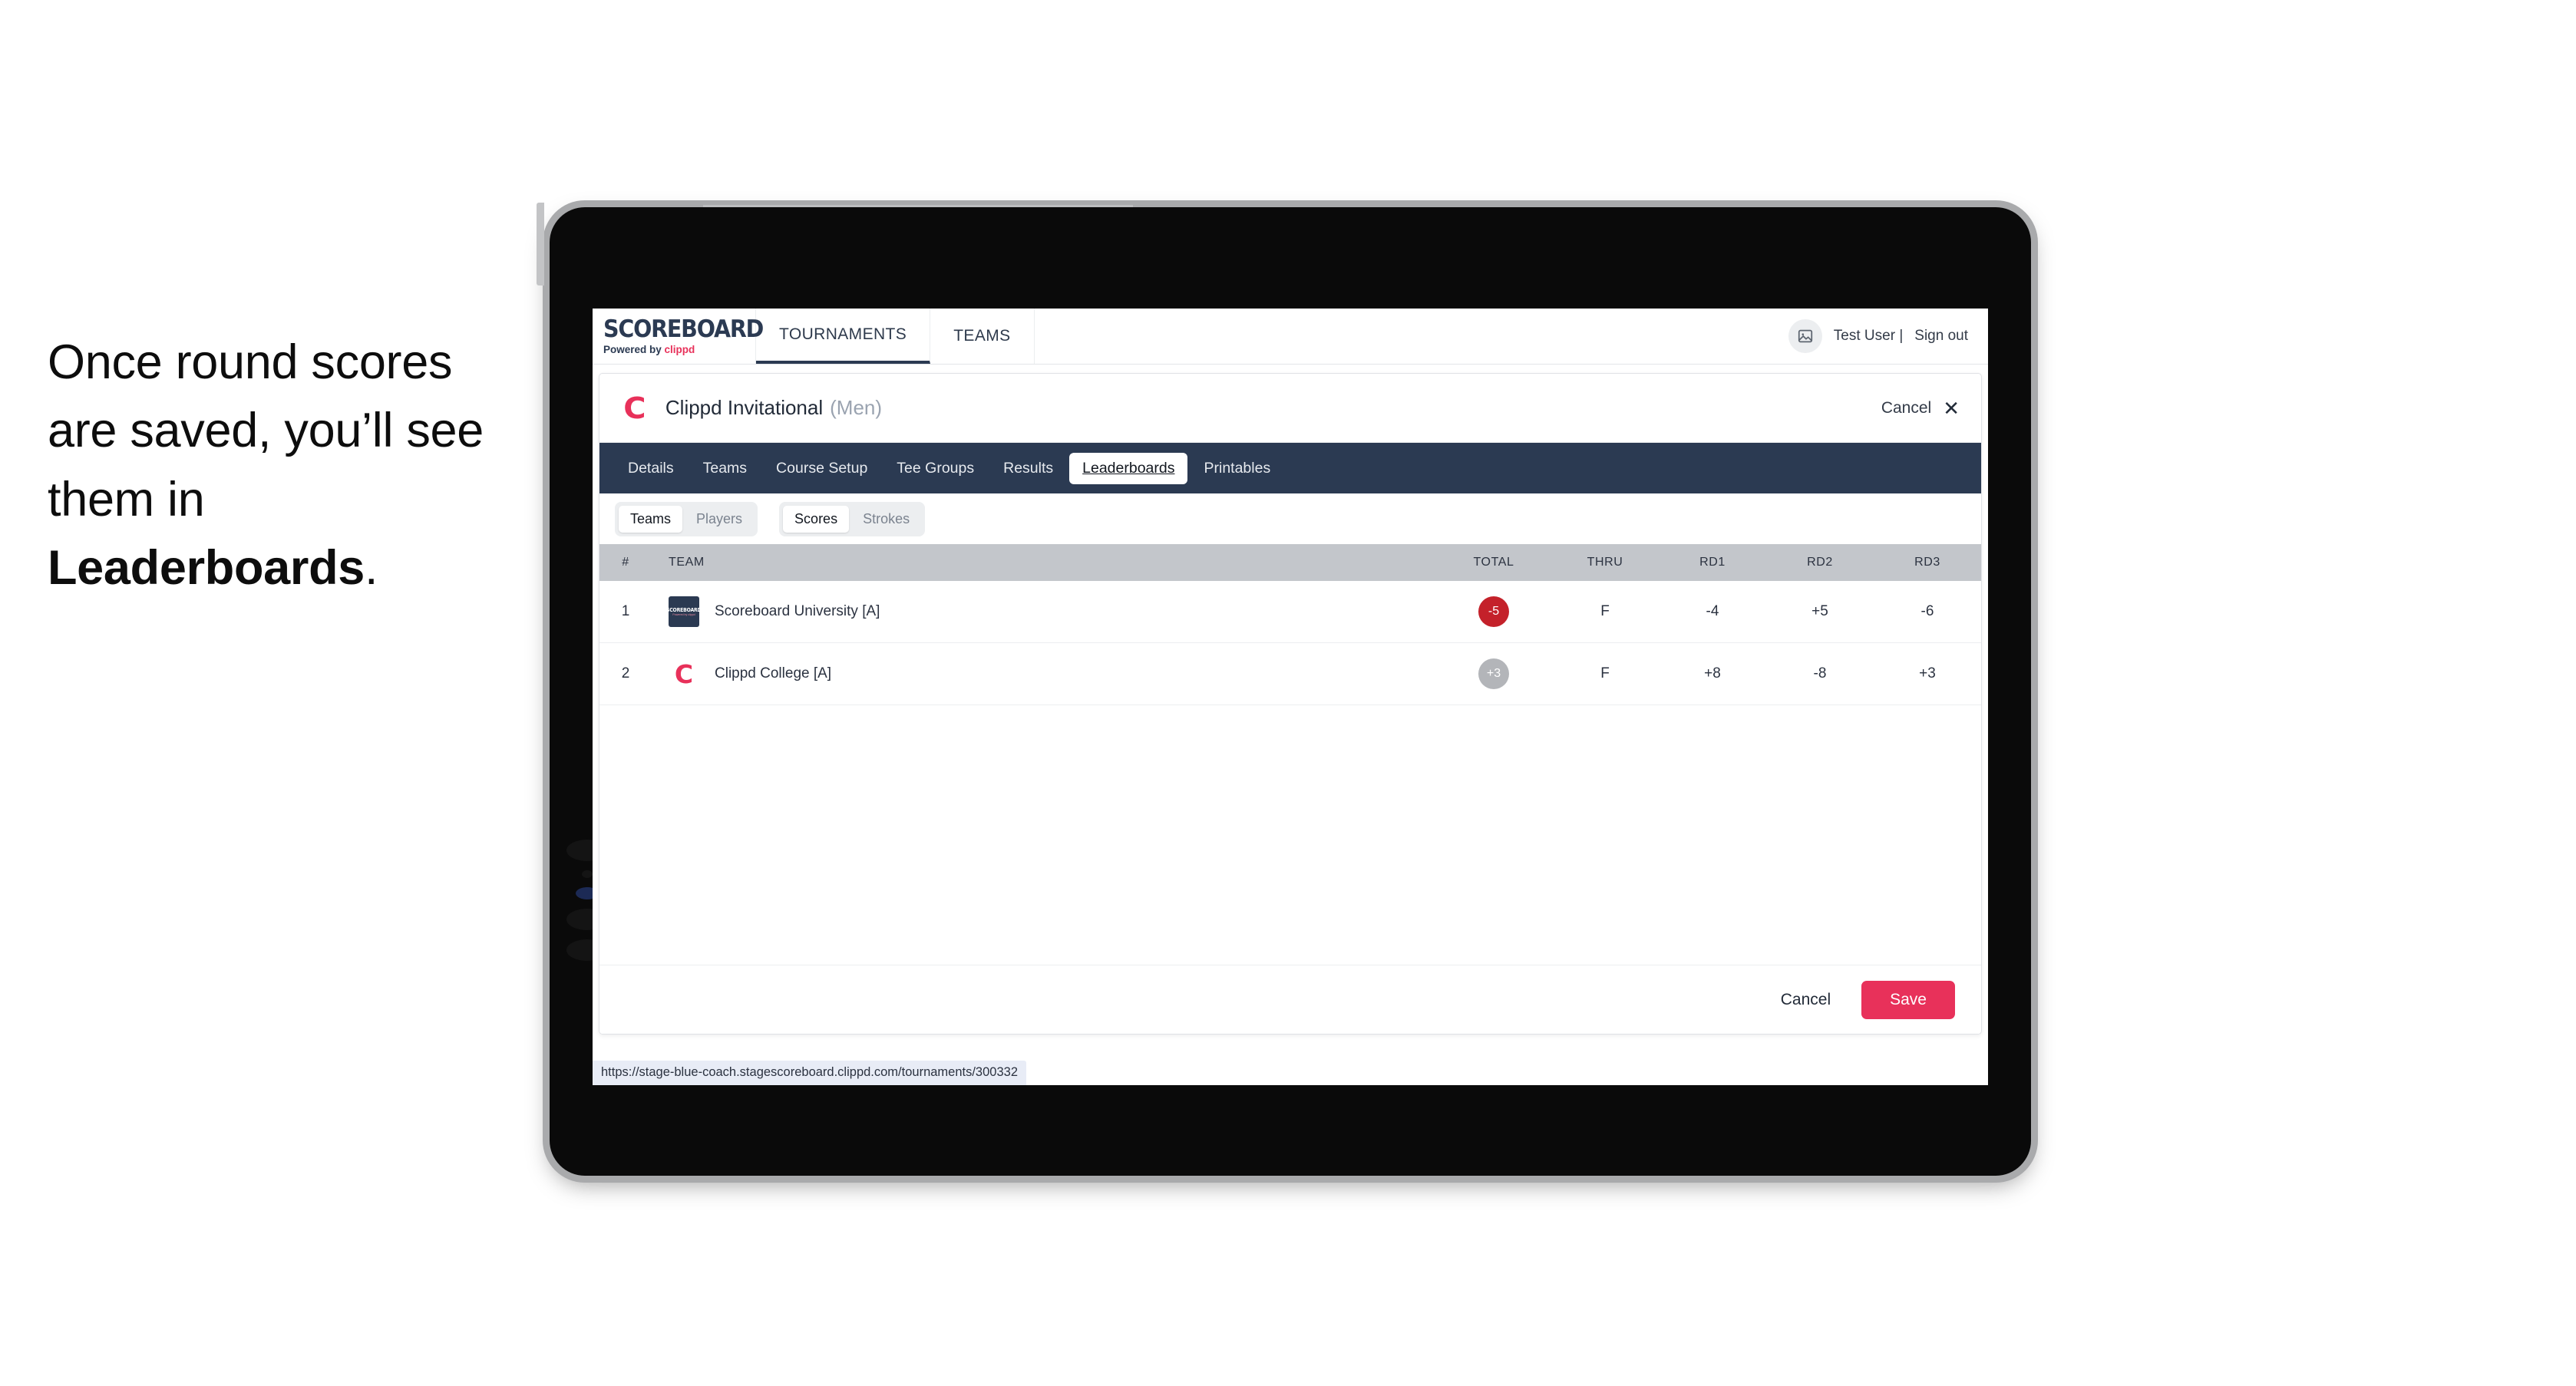 The height and width of the screenshot is (1386, 2576). I want to click on modal-header: C Clippd Invitational (Men) Cancel ✕, so click(1290, 408).